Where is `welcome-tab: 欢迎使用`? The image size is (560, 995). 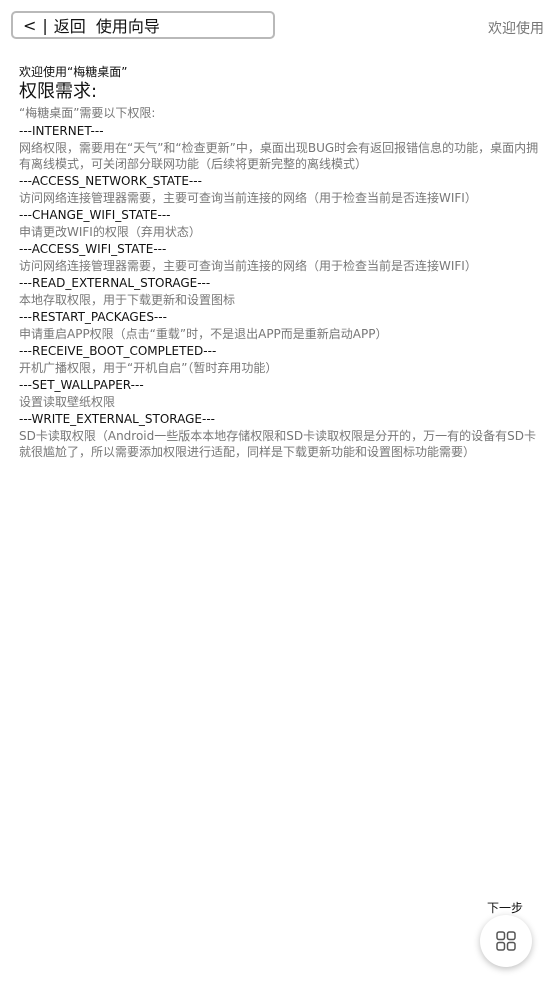
welcome-tab: 欢迎使用 is located at coordinates (516, 28).